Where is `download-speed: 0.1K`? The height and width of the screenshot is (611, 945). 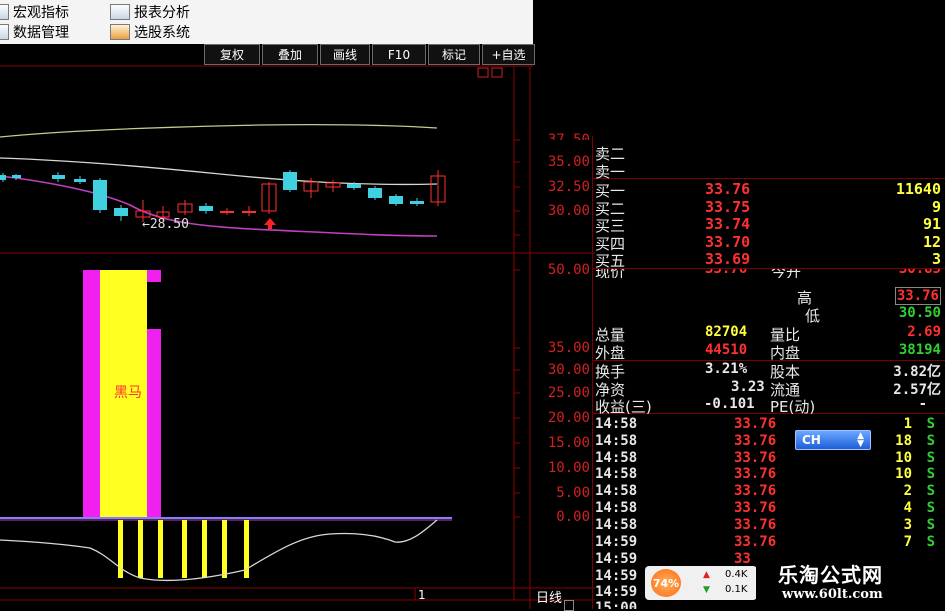 download-speed: 0.1K is located at coordinates (736, 589).